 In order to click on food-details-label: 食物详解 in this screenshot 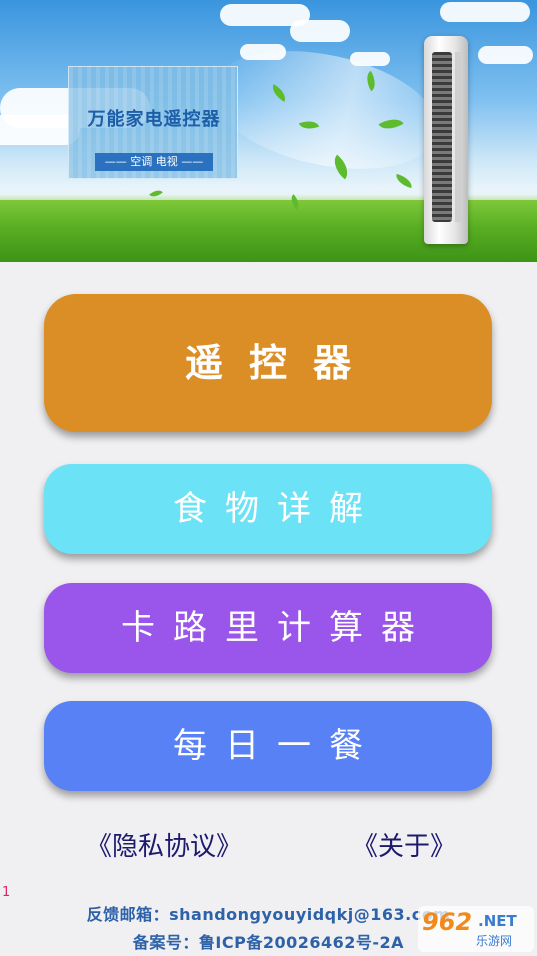, I will do `click(277, 509)`.